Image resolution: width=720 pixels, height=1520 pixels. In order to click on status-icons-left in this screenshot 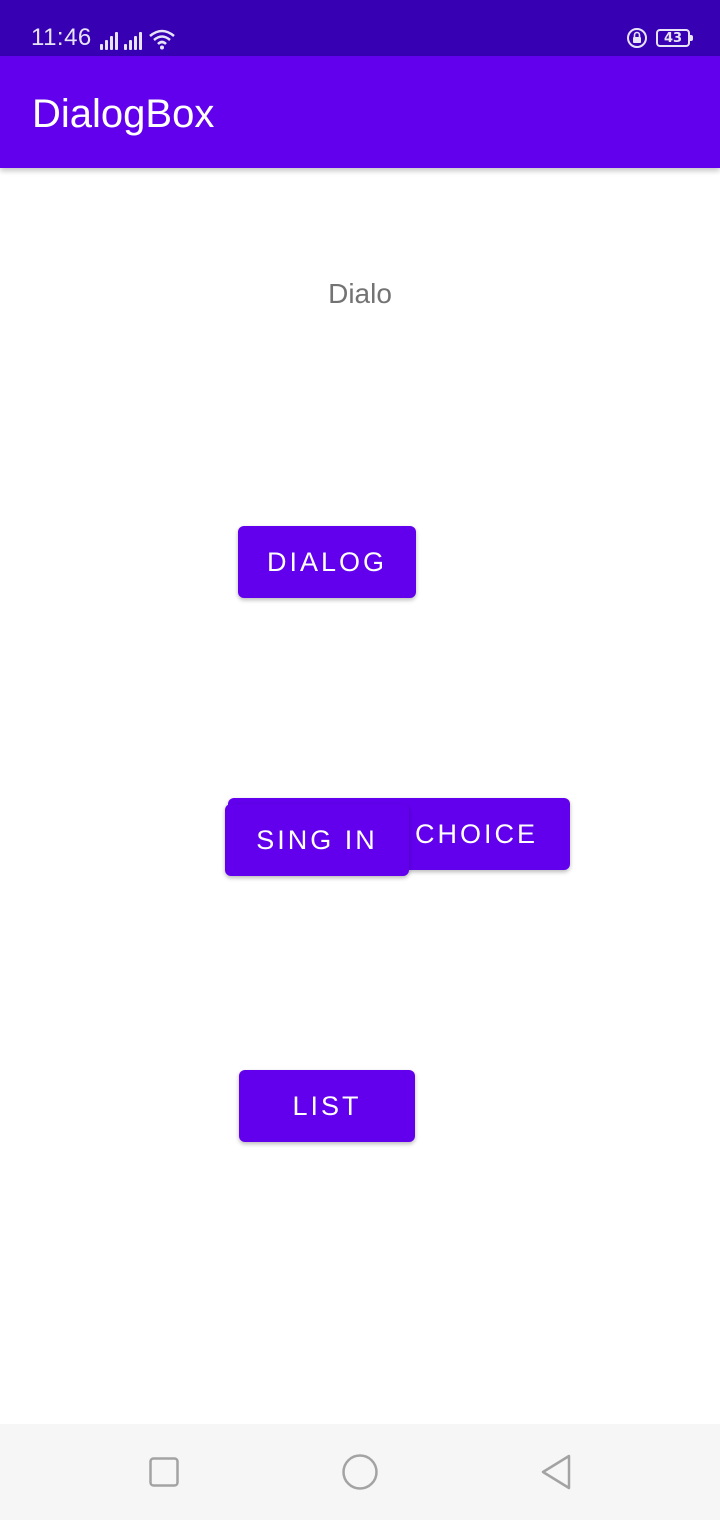, I will do `click(138, 38)`.